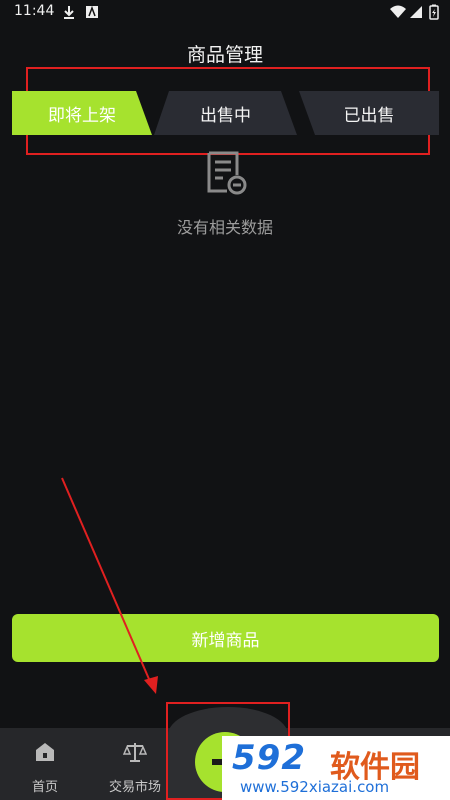 The width and height of the screenshot is (450, 800). I want to click on tab-on-sale: 出售中, so click(225, 113).